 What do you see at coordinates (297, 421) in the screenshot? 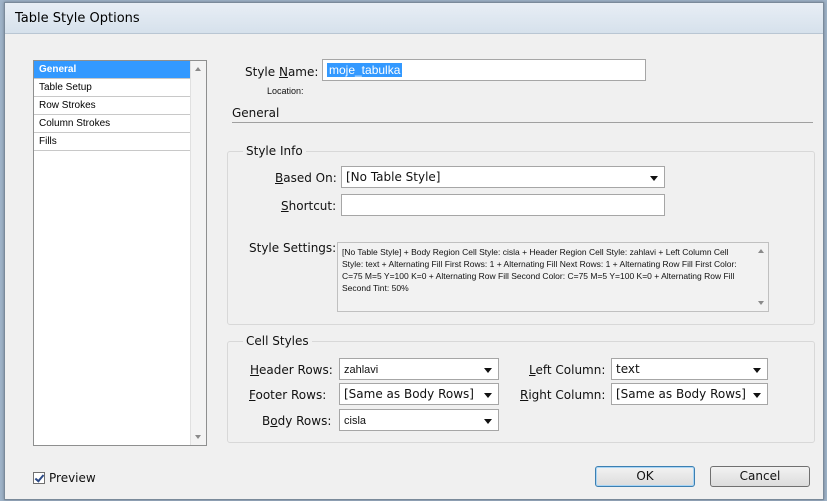
I see `body-rows-label: Body Rows:` at bounding box center [297, 421].